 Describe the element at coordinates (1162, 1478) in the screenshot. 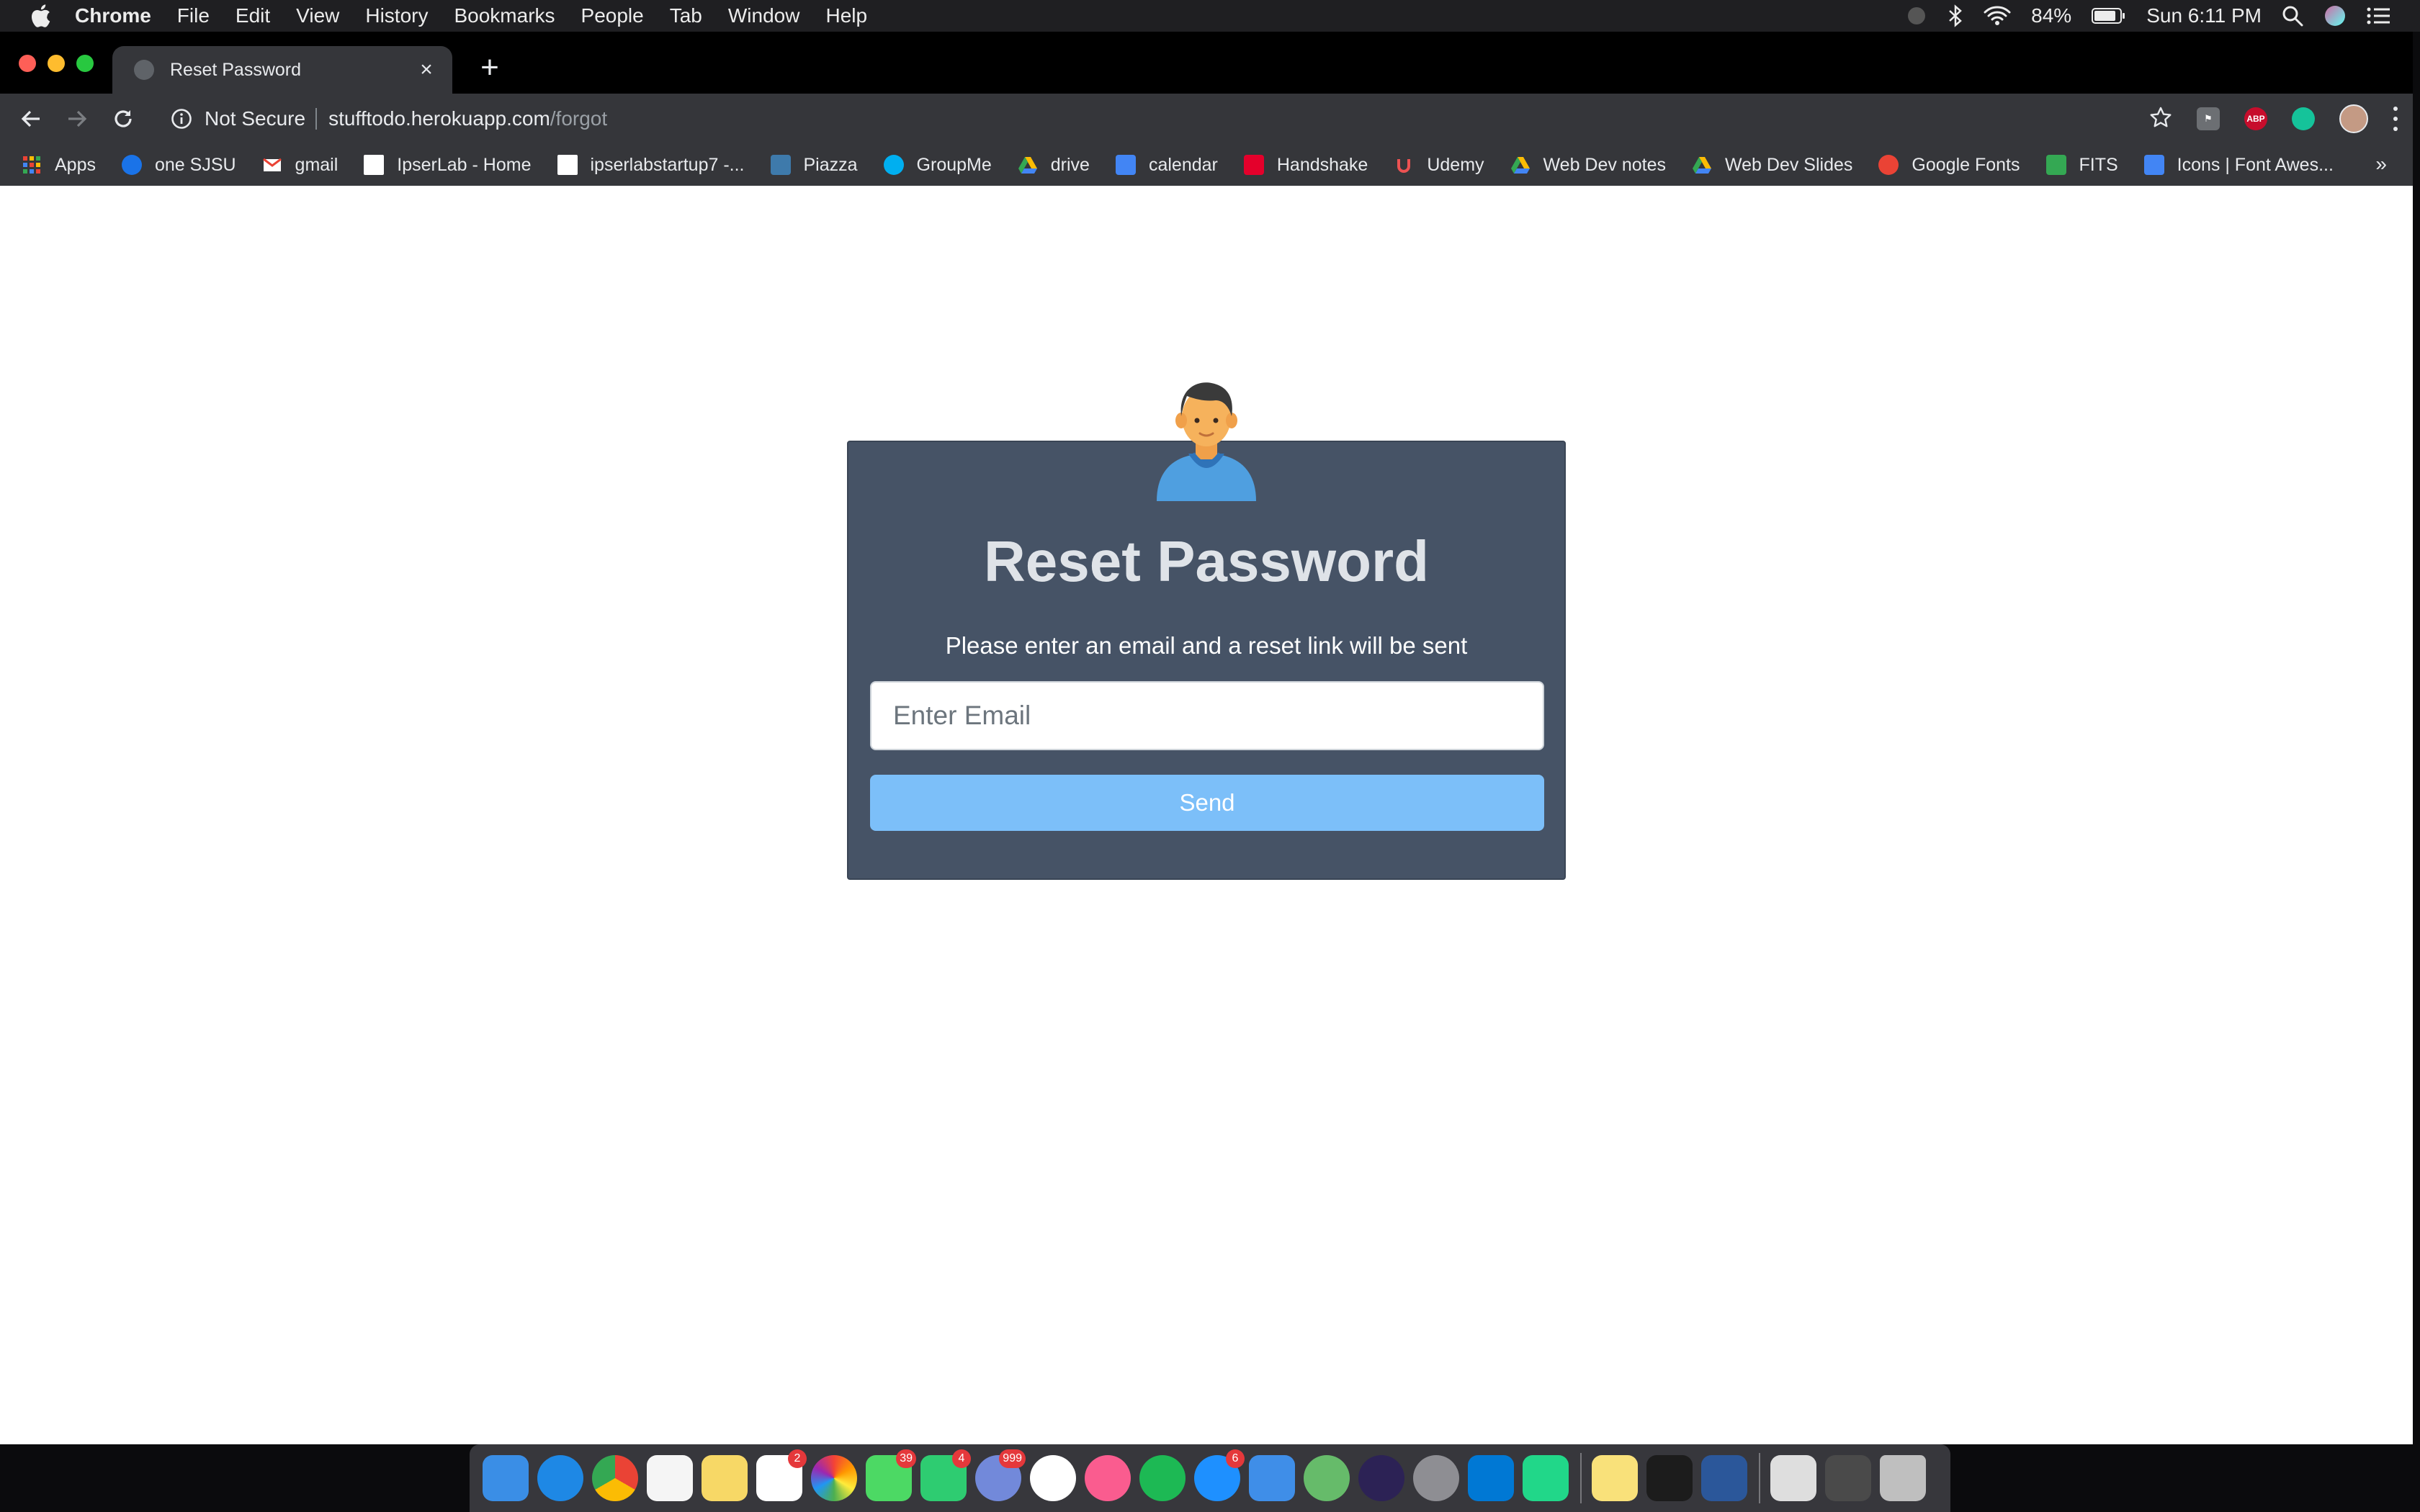

I see `spotify-icon` at that location.